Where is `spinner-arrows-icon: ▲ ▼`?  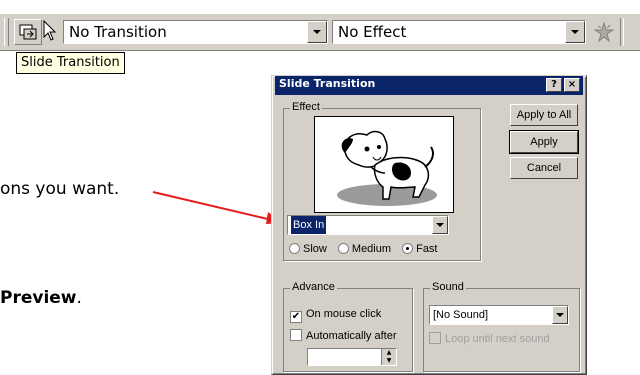 spinner-arrows-icon: ▲ ▼ is located at coordinates (388, 357).